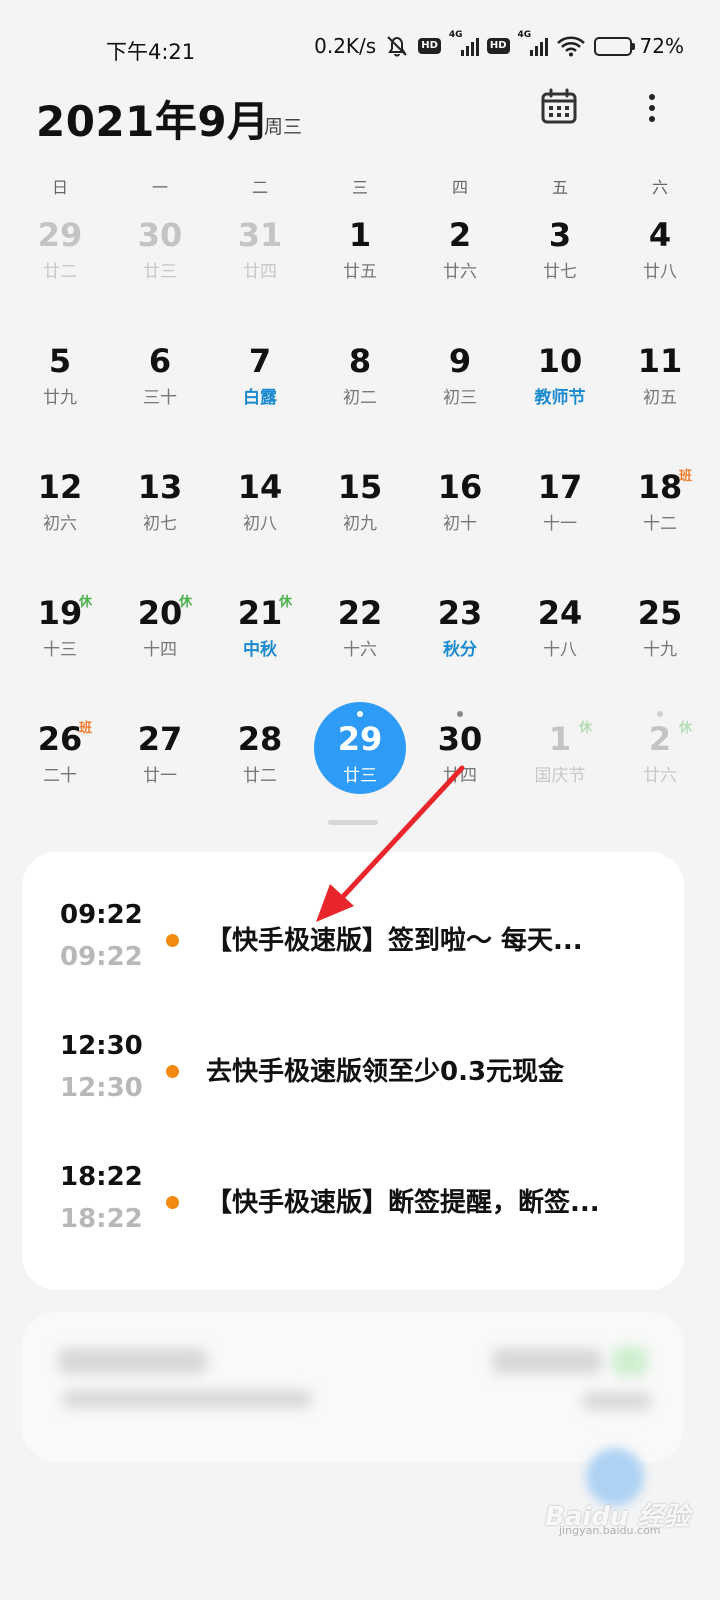 The width and height of the screenshot is (720, 1600). What do you see at coordinates (160, 763) in the screenshot?
I see `day-cell: 27 廿一` at bounding box center [160, 763].